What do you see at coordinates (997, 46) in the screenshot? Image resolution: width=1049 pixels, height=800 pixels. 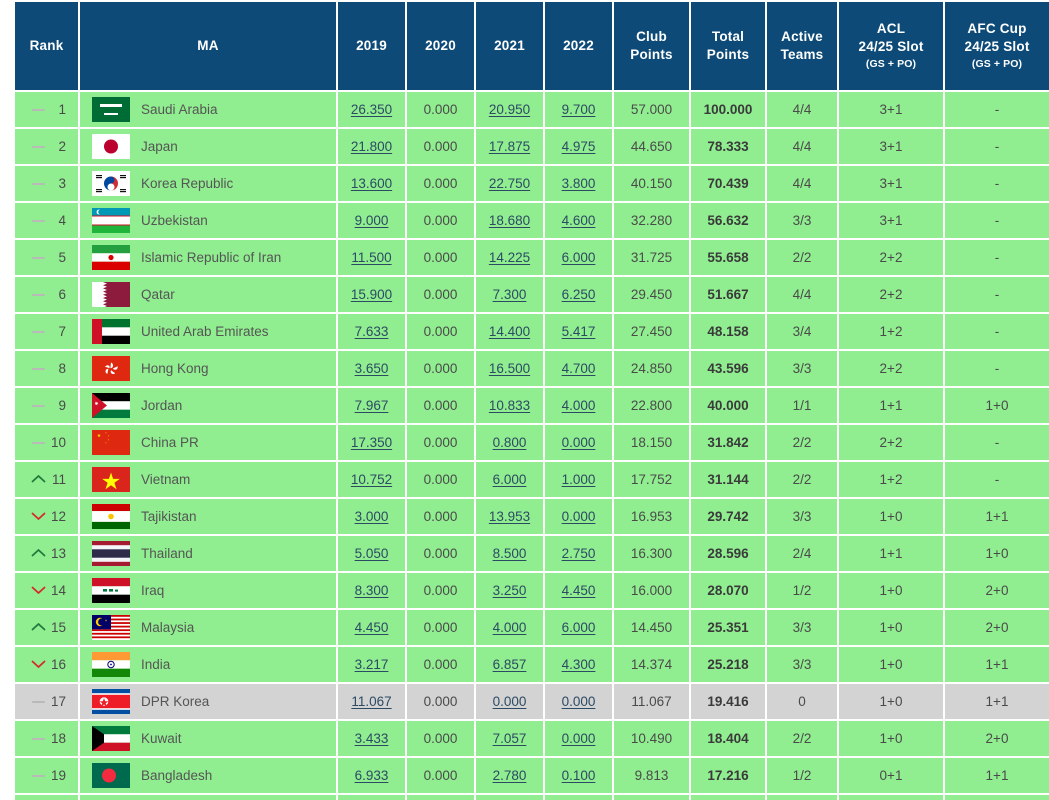 I see `col-header-afccup-slot: AFC Cup 24/25 Slot (GS + PO)` at bounding box center [997, 46].